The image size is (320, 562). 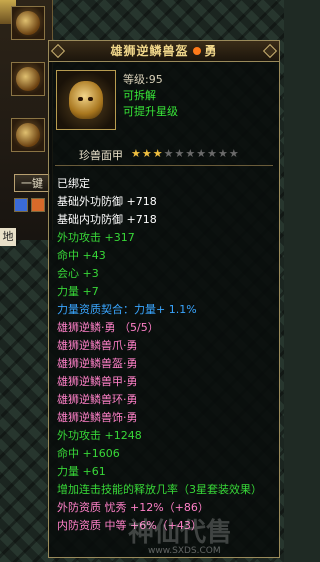 What do you see at coordinates (159, 489) in the screenshot?
I see `attribute-line: 增加连击技能的释放几率（3星套装效果）` at bounding box center [159, 489].